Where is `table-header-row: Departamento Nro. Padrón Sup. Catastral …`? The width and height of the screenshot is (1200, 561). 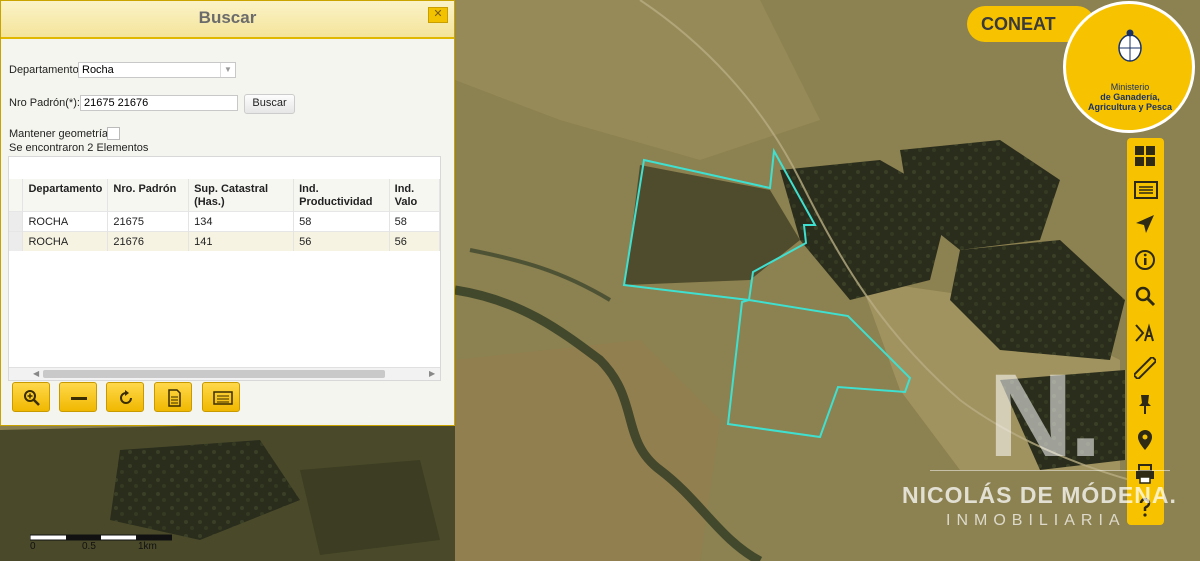
table-header-row: Departamento Nro. Padrón Sup. Catastral … is located at coordinates (224, 195).